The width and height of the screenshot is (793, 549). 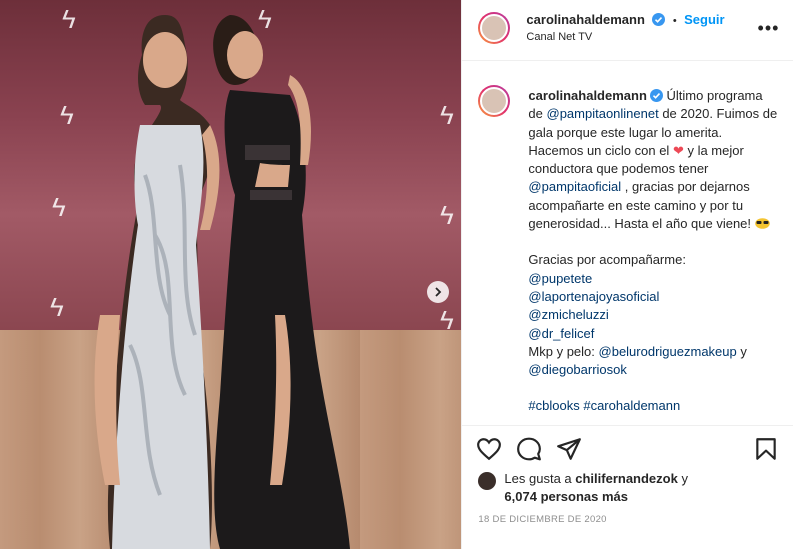 I want to click on post-date: 18 DE DICIEMBRE DE 2020, so click(x=542, y=519).